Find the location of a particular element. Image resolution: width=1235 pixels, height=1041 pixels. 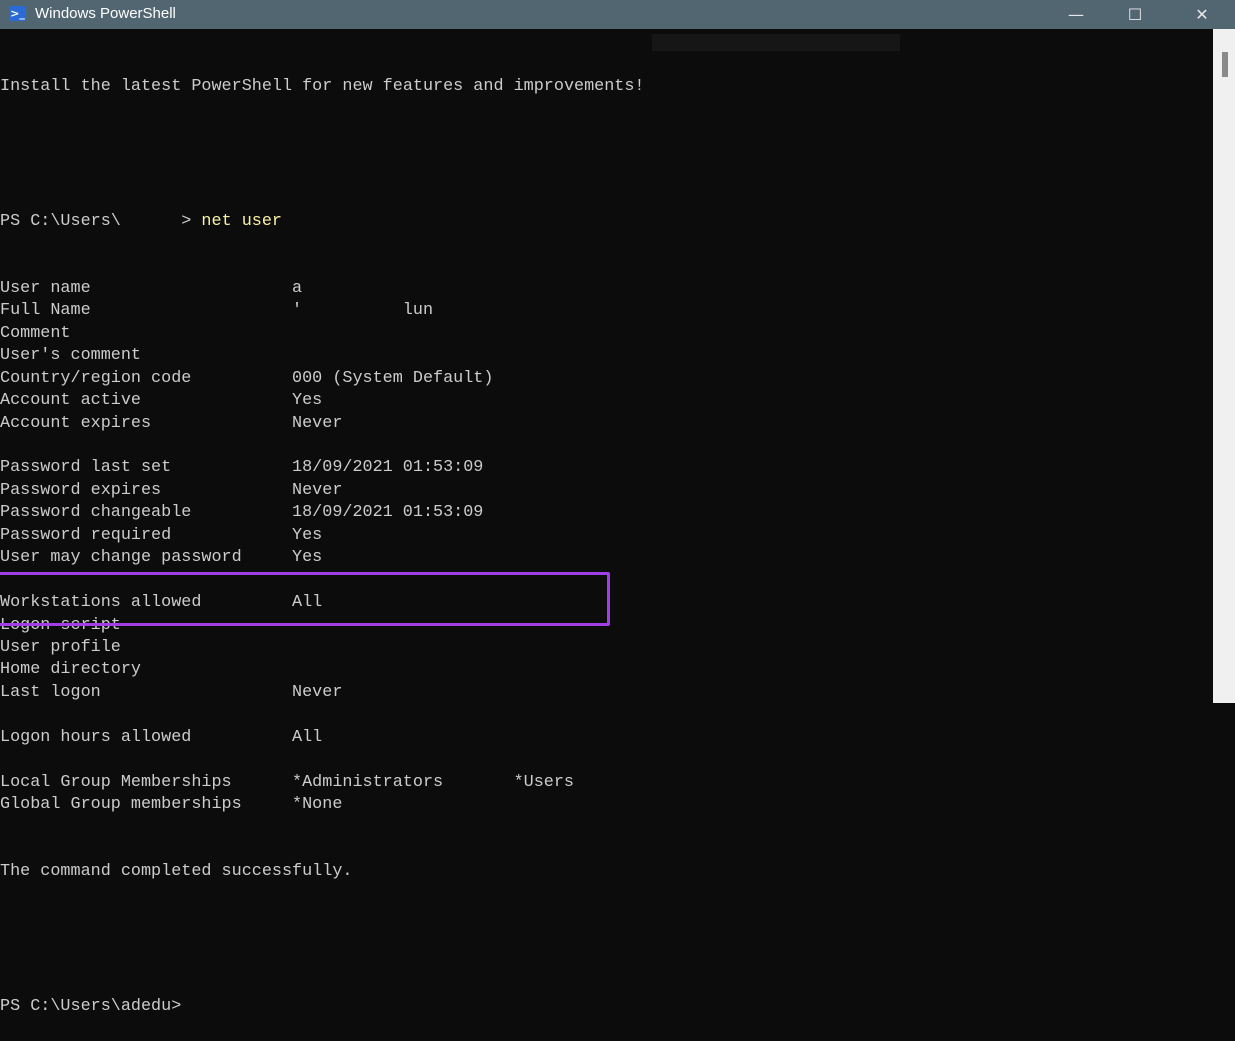

output-row: Account active Yes is located at coordinates (606, 401).